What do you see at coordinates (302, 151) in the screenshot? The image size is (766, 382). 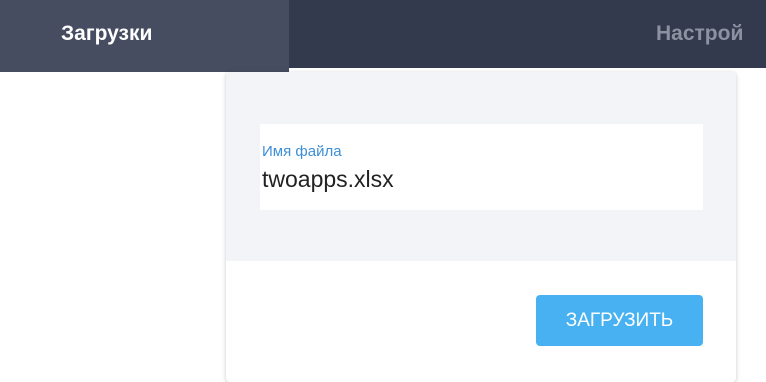 I see `file-name-label: Имя файла` at bounding box center [302, 151].